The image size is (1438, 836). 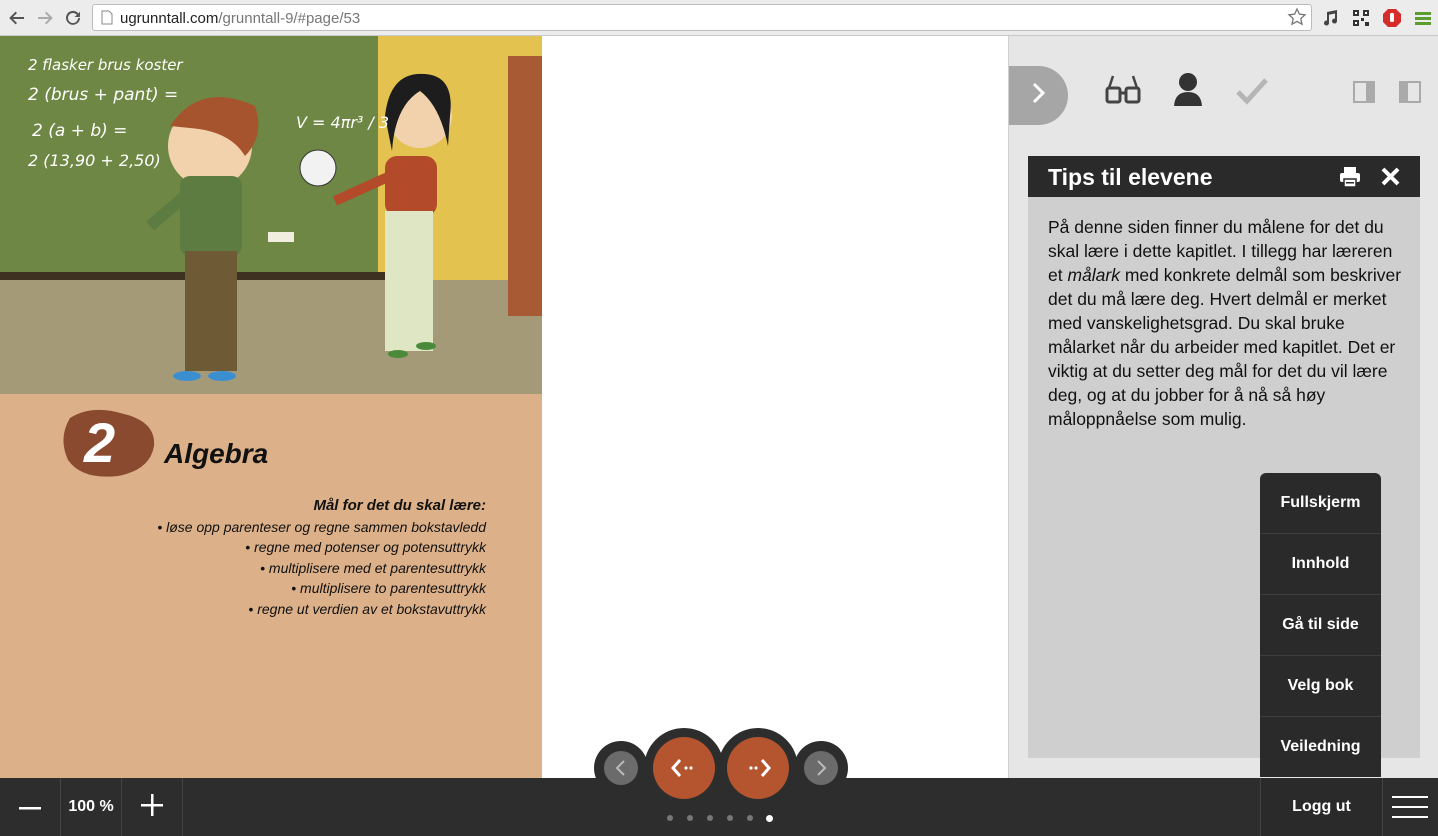 I want to click on close-icon, so click(x=1390, y=179).